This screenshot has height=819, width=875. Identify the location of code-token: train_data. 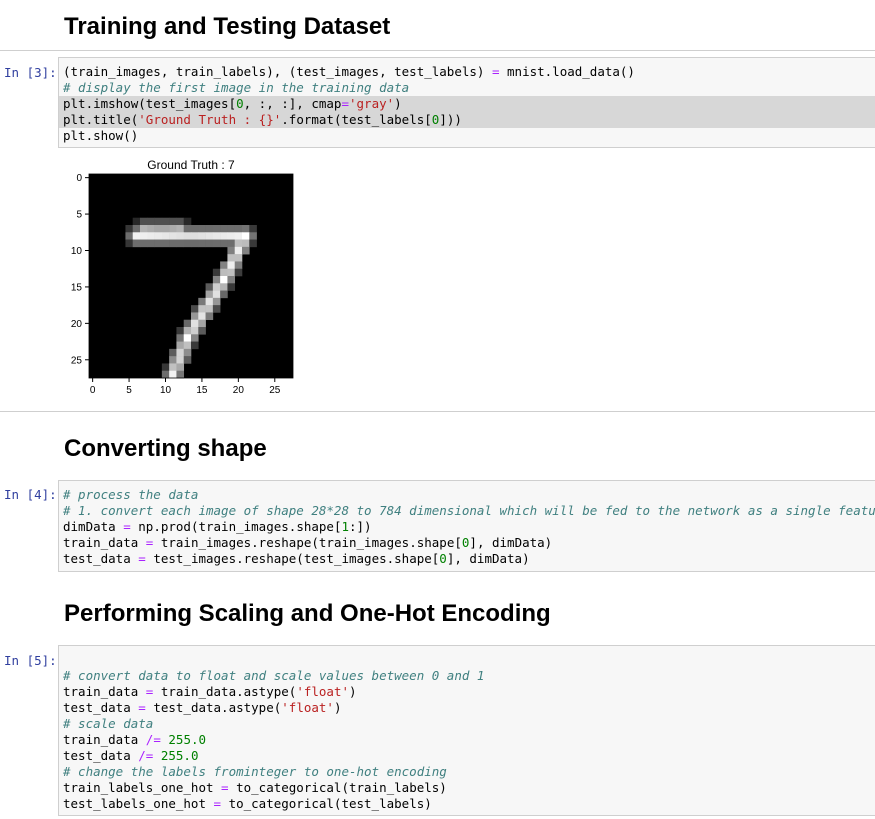
(104, 739).